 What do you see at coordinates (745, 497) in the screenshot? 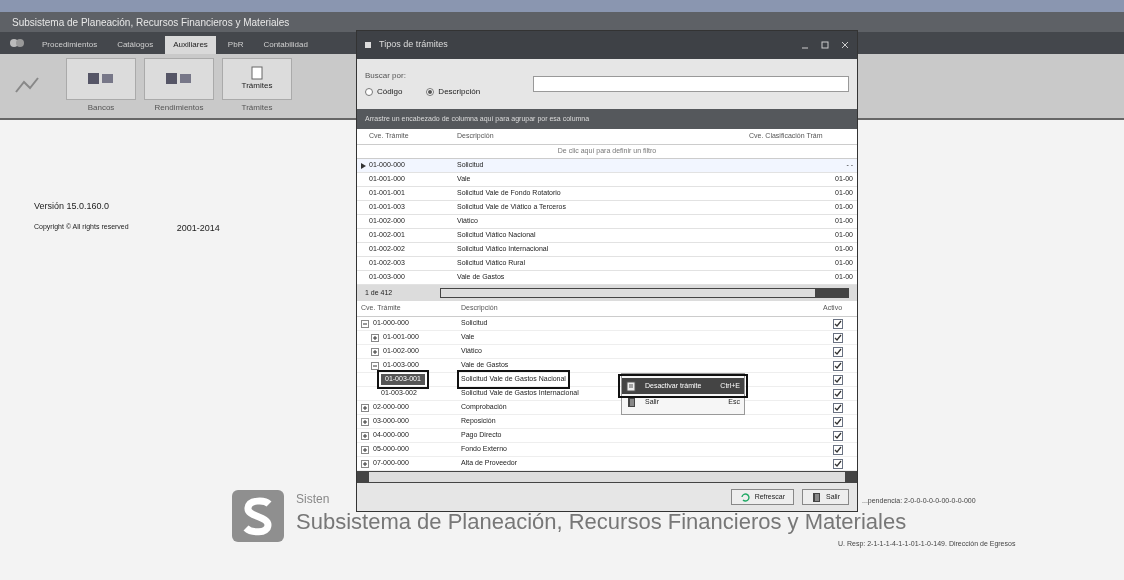
I see `refresh-icon` at bounding box center [745, 497].